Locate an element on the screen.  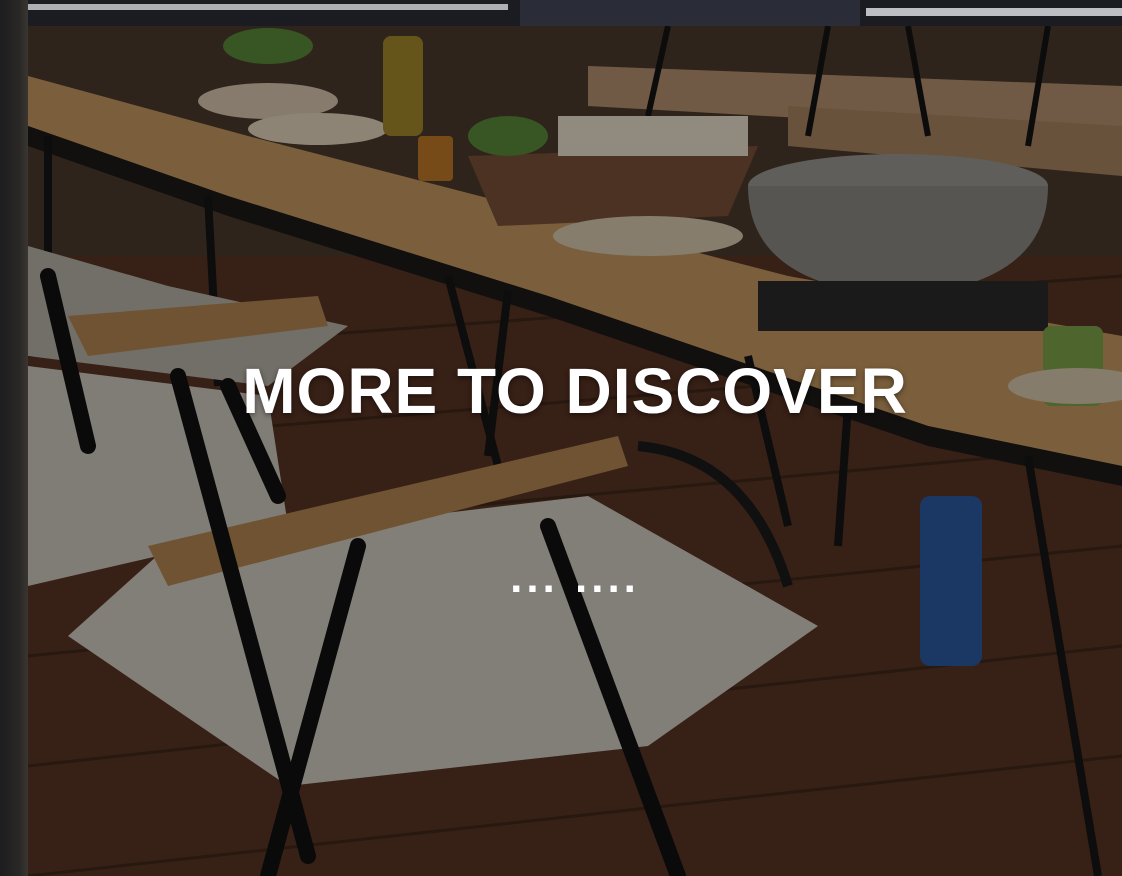
top-edge-strip is located at coordinates (575, 13).